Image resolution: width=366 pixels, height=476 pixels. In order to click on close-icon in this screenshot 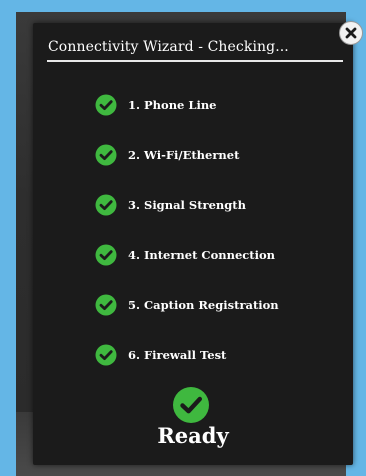, I will do `click(351, 33)`.